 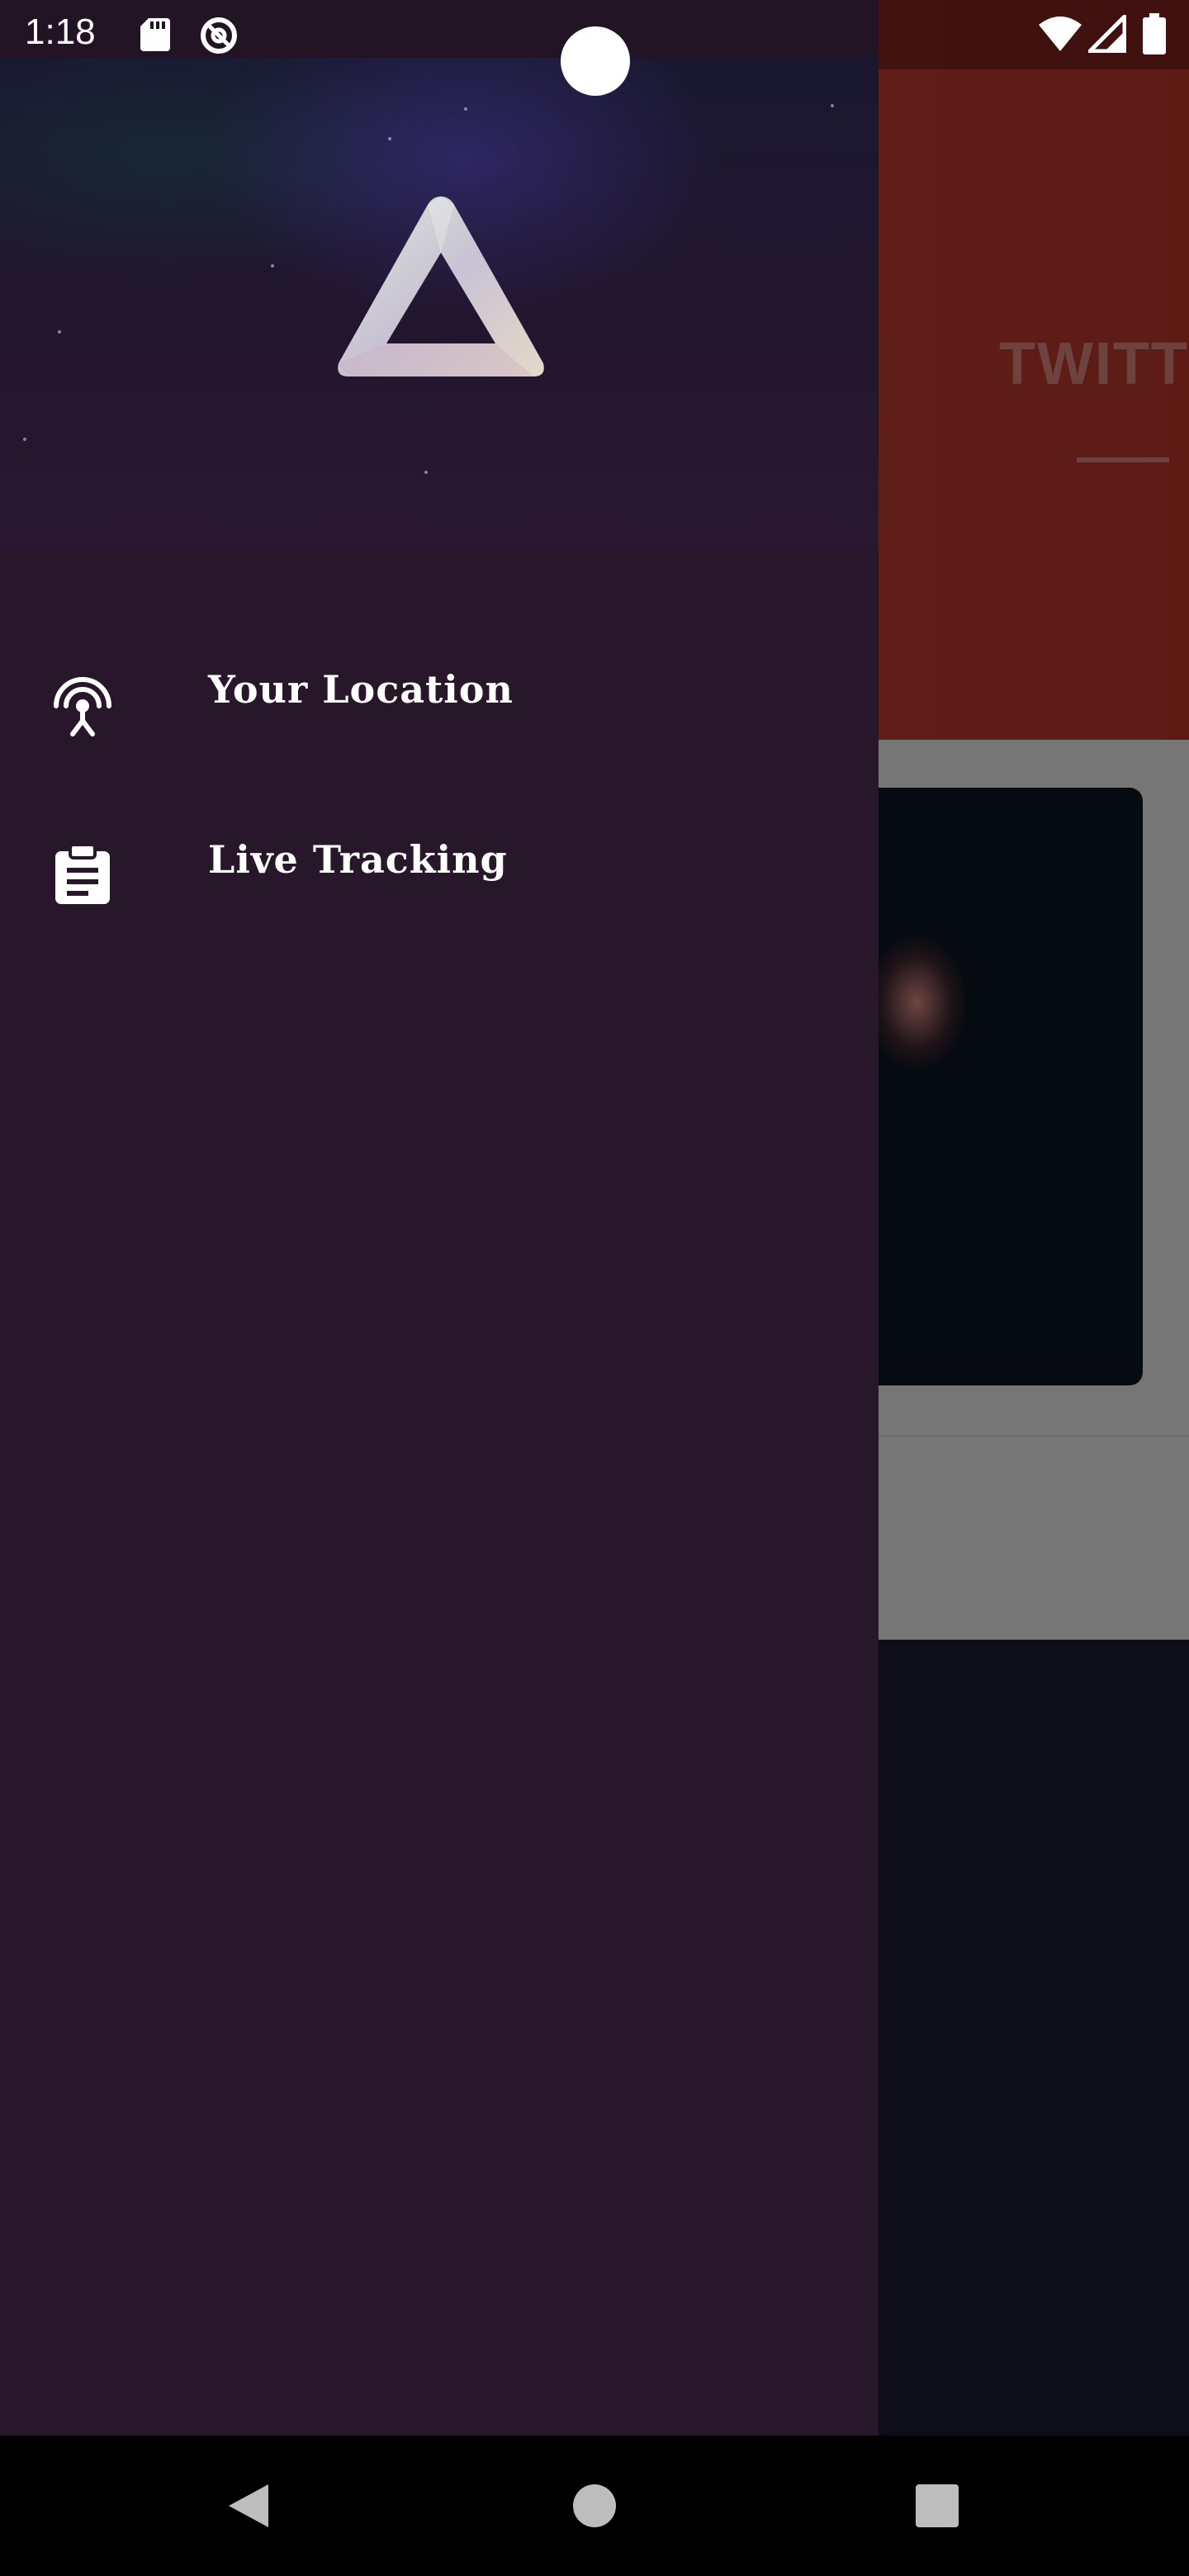 I want to click on home-icon, so click(x=594, y=2506).